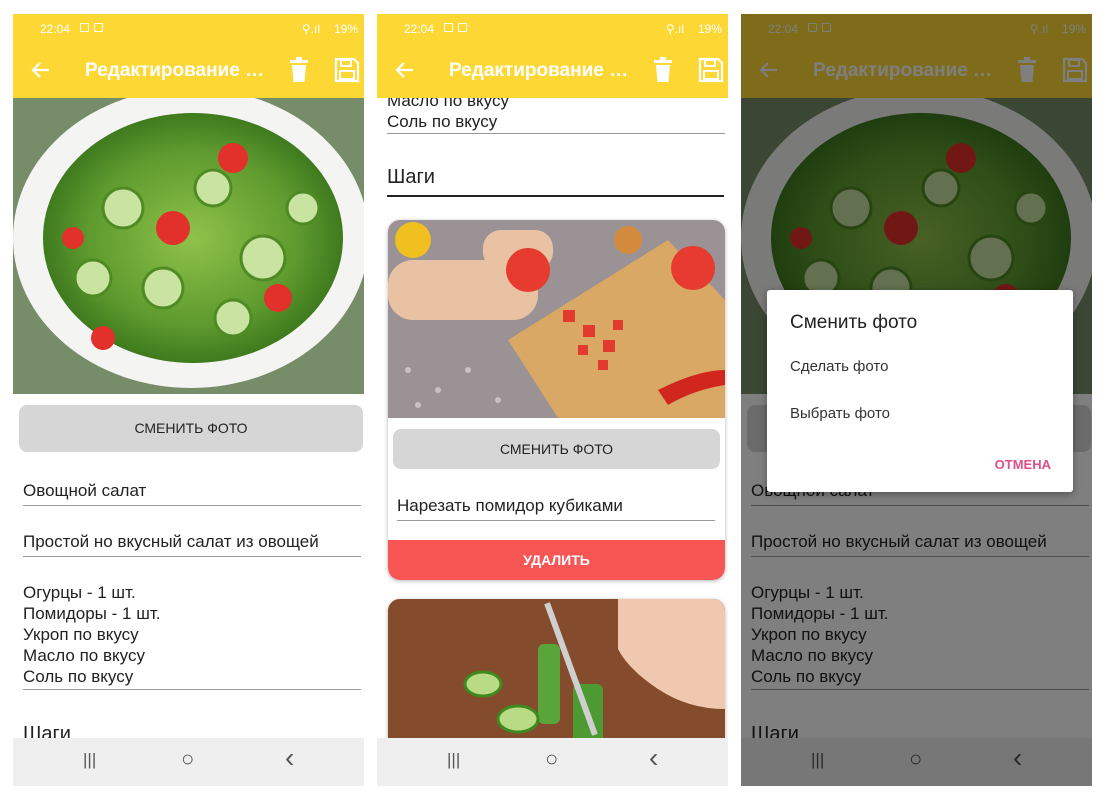 The height and width of the screenshot is (800, 1106). I want to click on dialog-cancel-button: ОТМЕНА, so click(1023, 464).